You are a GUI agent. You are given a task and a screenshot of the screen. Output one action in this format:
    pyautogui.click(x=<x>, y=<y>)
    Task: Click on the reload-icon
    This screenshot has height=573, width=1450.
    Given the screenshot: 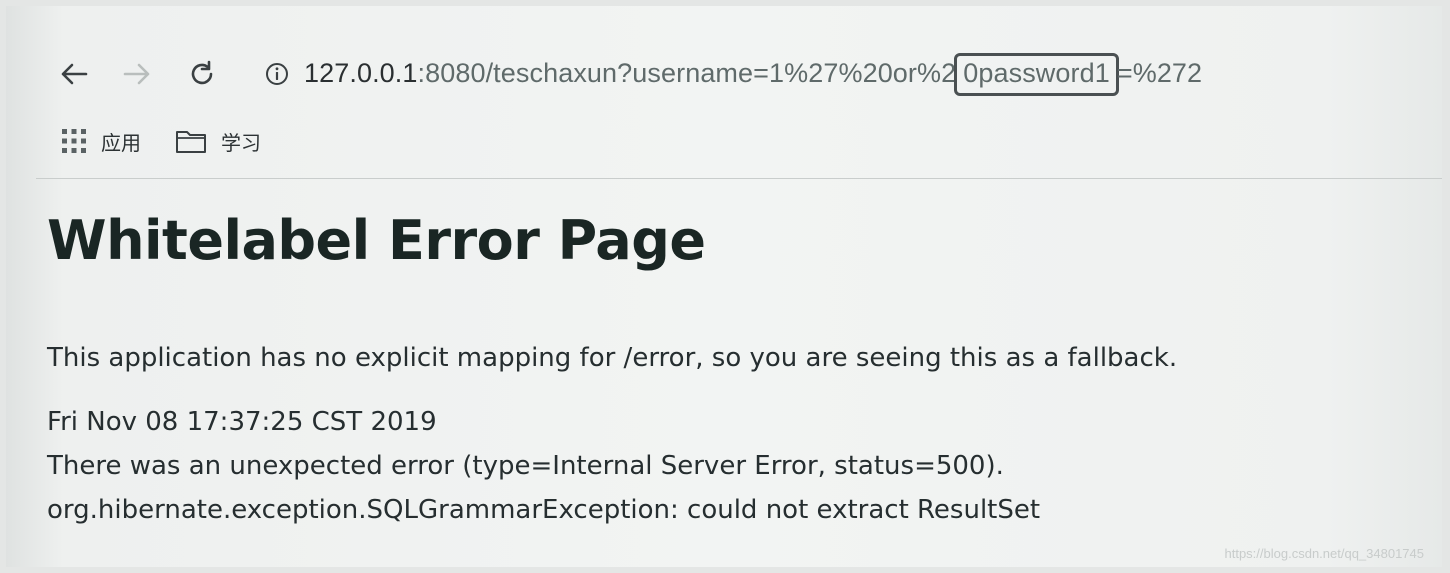 What is the action you would take?
    pyautogui.click(x=202, y=72)
    